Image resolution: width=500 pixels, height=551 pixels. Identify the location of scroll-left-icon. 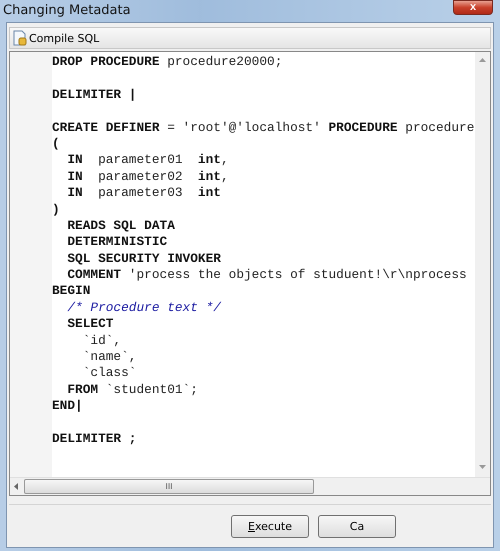
(16, 486).